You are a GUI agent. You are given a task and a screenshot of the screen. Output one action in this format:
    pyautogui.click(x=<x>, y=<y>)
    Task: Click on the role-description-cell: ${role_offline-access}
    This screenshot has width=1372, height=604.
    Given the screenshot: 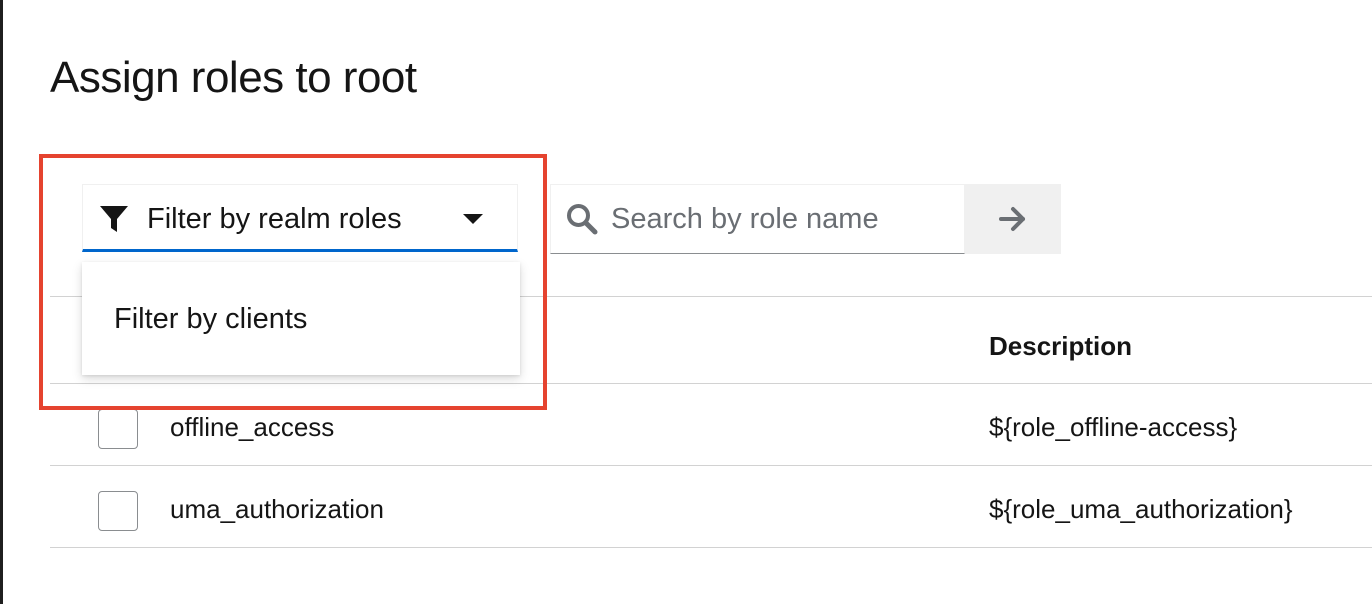 What is the action you would take?
    pyautogui.click(x=1113, y=427)
    